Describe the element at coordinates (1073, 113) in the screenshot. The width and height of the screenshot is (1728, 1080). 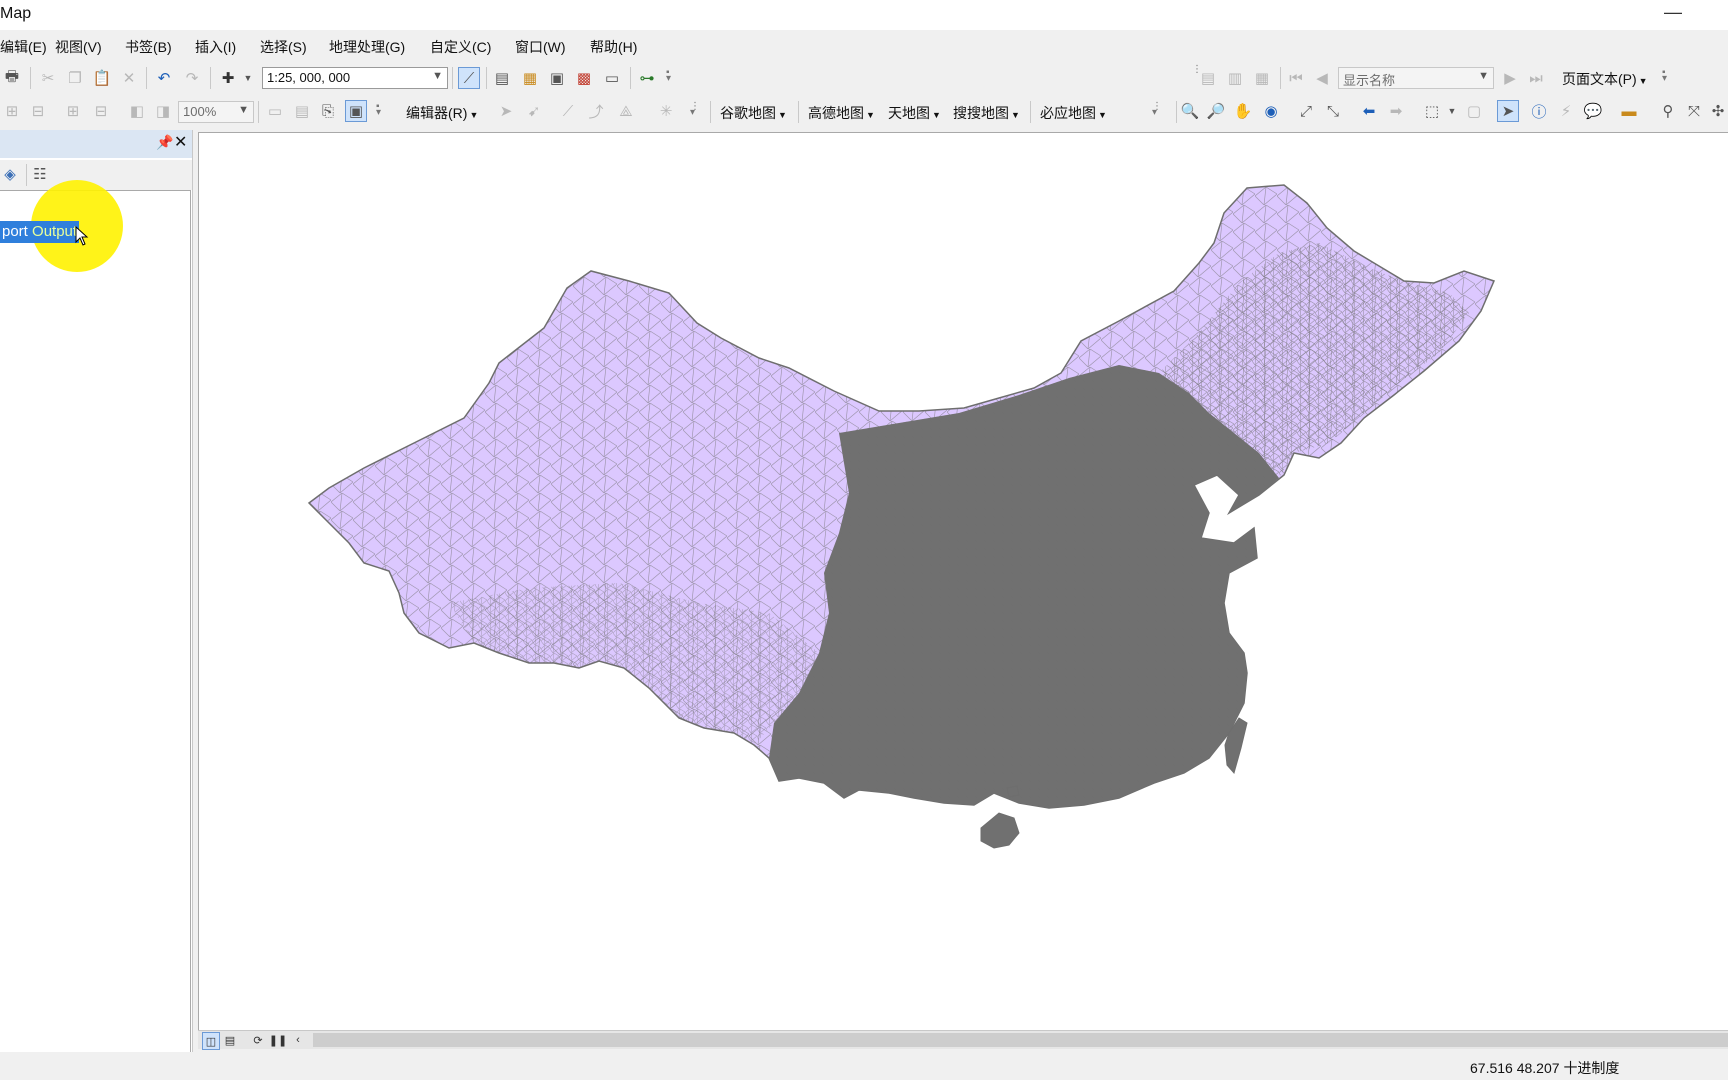
I see `bing-map-menu: 必应地图 ▼` at that location.